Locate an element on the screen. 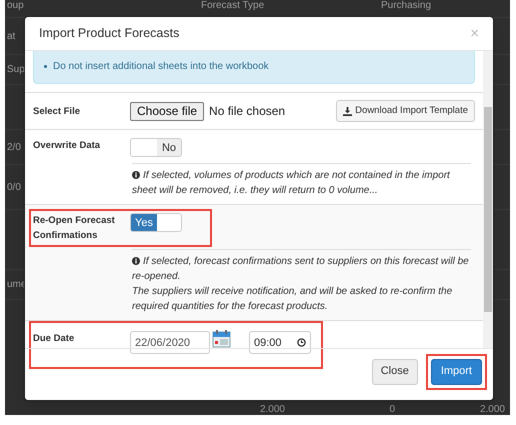 This screenshot has height=425, width=516. bullet-icon is located at coordinates (45, 66).